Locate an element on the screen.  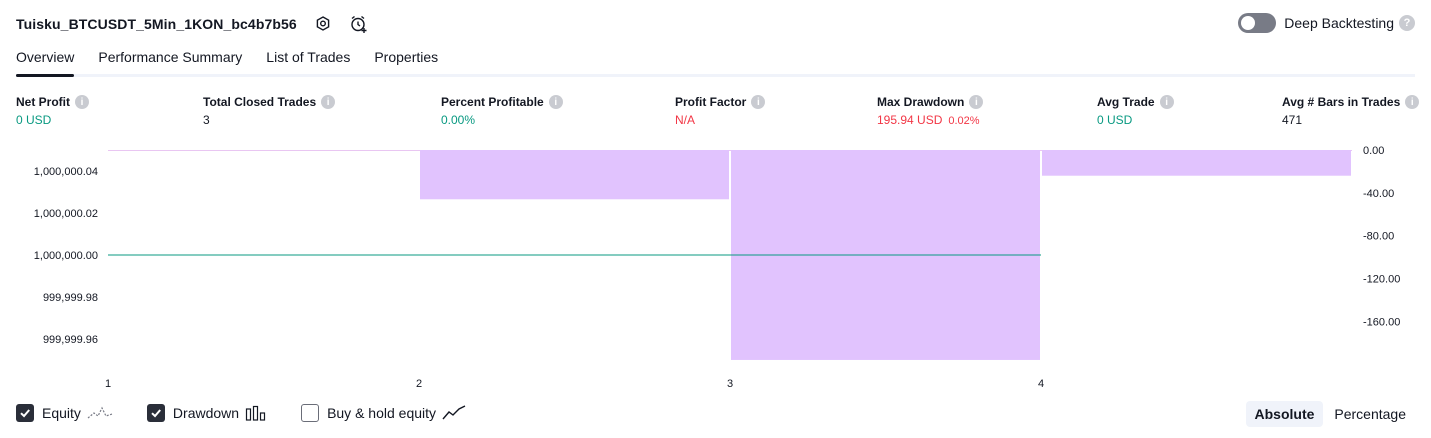
drawdown-checkbox is located at coordinates (155, 413).